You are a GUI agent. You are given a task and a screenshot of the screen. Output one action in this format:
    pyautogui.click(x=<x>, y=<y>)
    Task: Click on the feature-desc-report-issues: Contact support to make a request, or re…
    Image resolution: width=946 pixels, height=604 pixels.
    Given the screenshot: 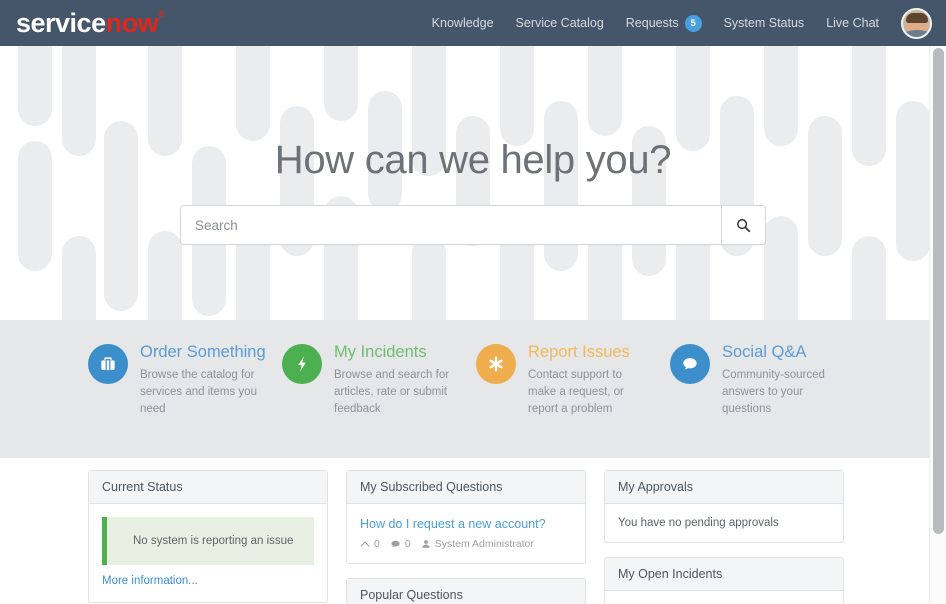 What is the action you would take?
    pyautogui.click(x=576, y=392)
    